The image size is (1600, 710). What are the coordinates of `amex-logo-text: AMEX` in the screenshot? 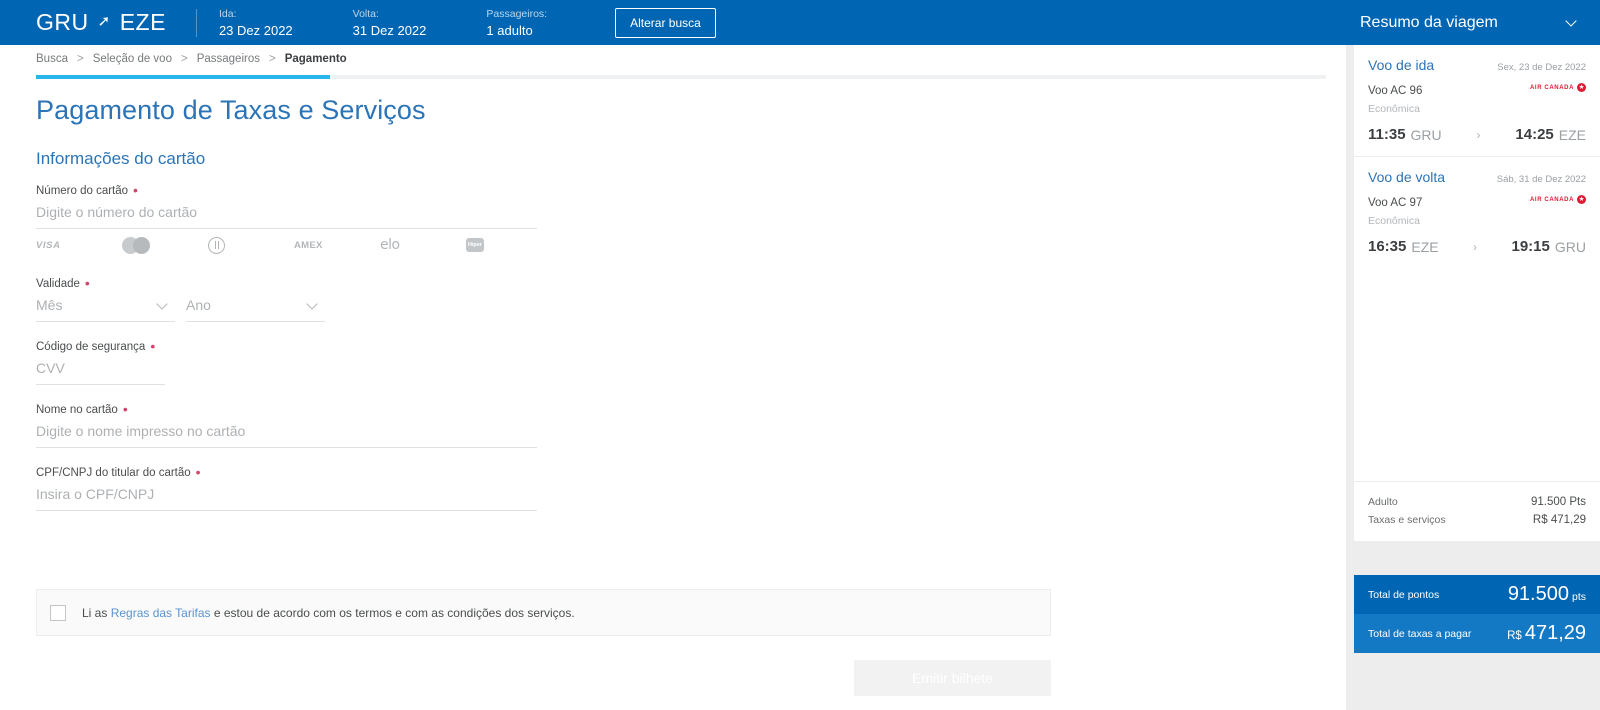 It's located at (308, 245).